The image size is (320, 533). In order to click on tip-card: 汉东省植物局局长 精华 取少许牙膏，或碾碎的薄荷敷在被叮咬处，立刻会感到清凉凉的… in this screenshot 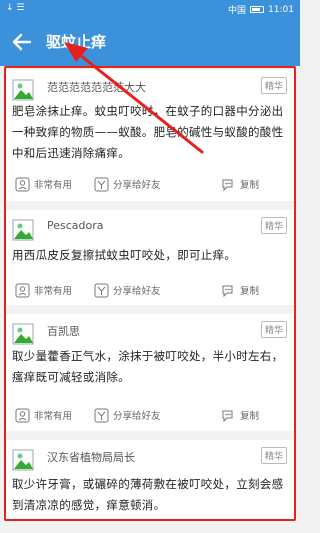, I will do `click(150, 480)`.